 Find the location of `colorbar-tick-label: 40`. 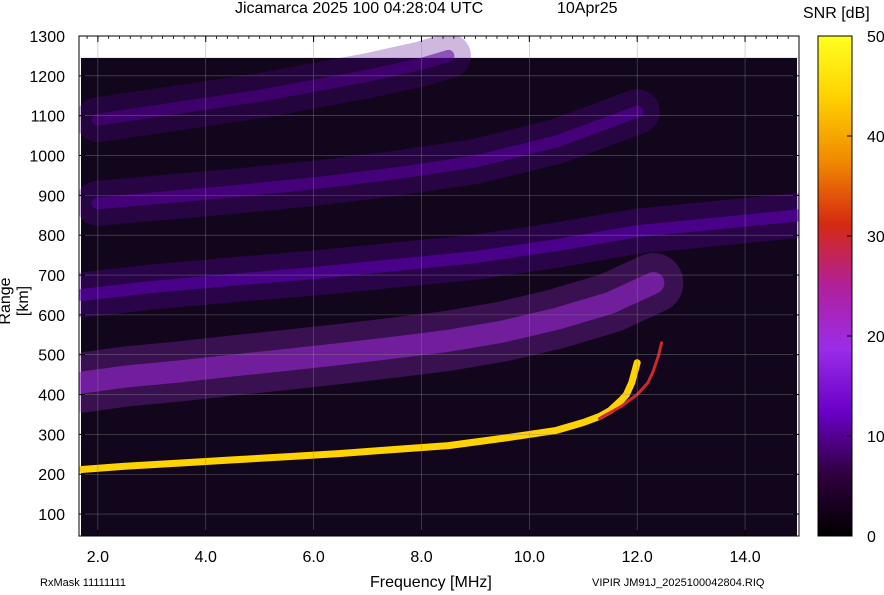

colorbar-tick-label: 40 is located at coordinates (875, 137).